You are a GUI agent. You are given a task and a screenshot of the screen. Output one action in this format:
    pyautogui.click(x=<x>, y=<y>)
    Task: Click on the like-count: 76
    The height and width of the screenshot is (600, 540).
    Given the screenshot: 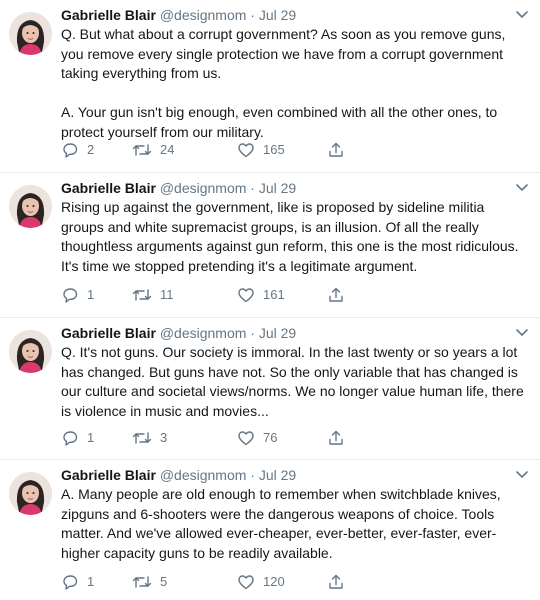 What is the action you would take?
    pyautogui.click(x=270, y=437)
    